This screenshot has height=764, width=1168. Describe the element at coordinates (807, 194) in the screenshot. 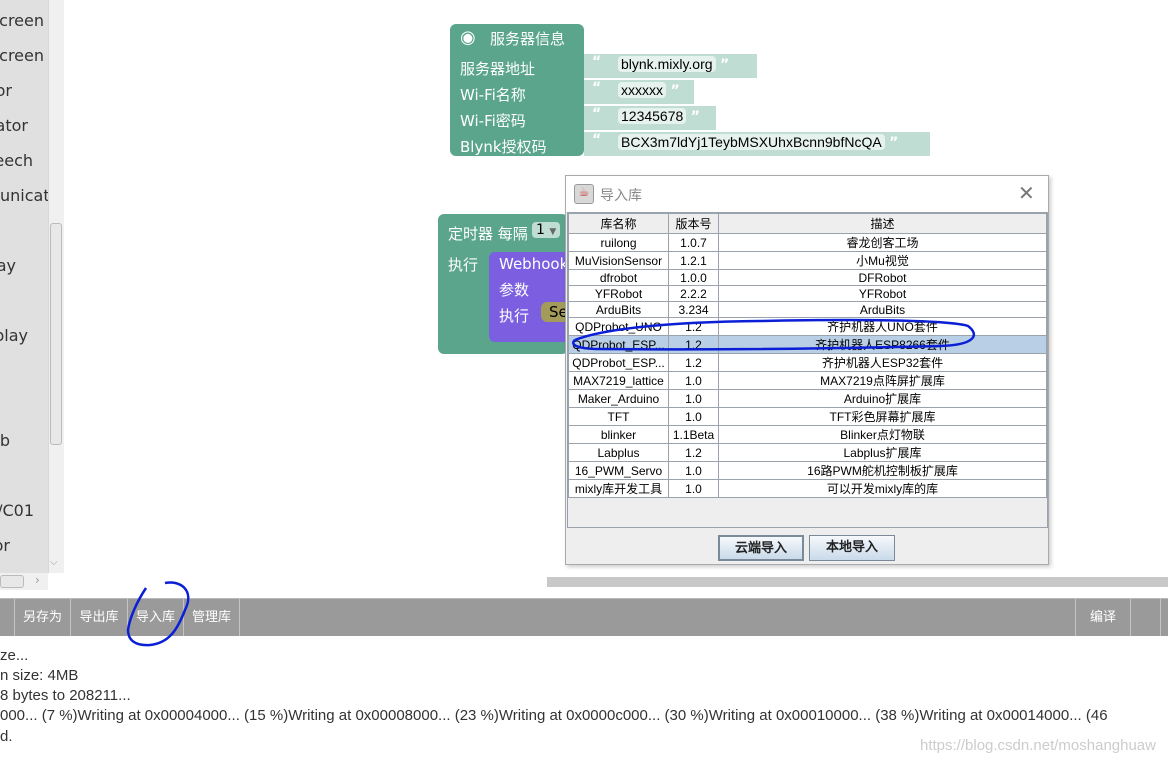

I see `dialog-titlebar: ☕ 导入库 ✕` at that location.